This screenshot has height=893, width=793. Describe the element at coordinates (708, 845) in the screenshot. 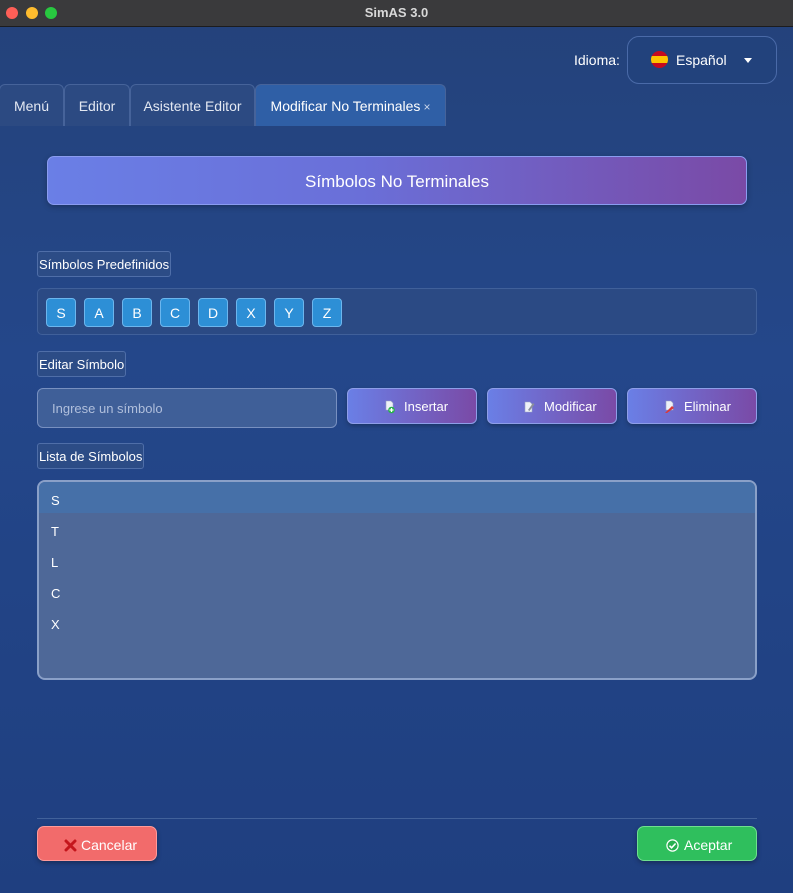

I see `accept-button-label: Aceptar` at that location.